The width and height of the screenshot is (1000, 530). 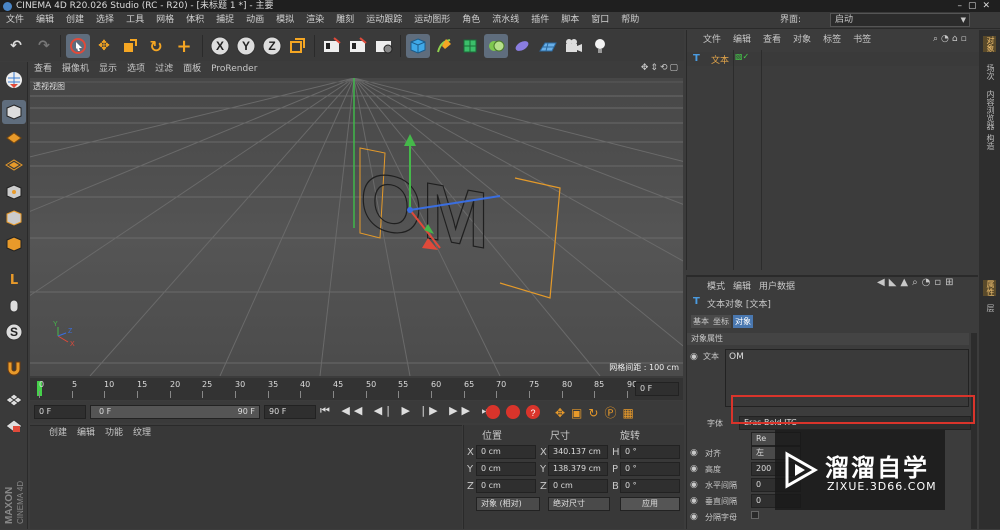 I want to click on hspacing-radio-icon: ◉, so click(x=694, y=485).